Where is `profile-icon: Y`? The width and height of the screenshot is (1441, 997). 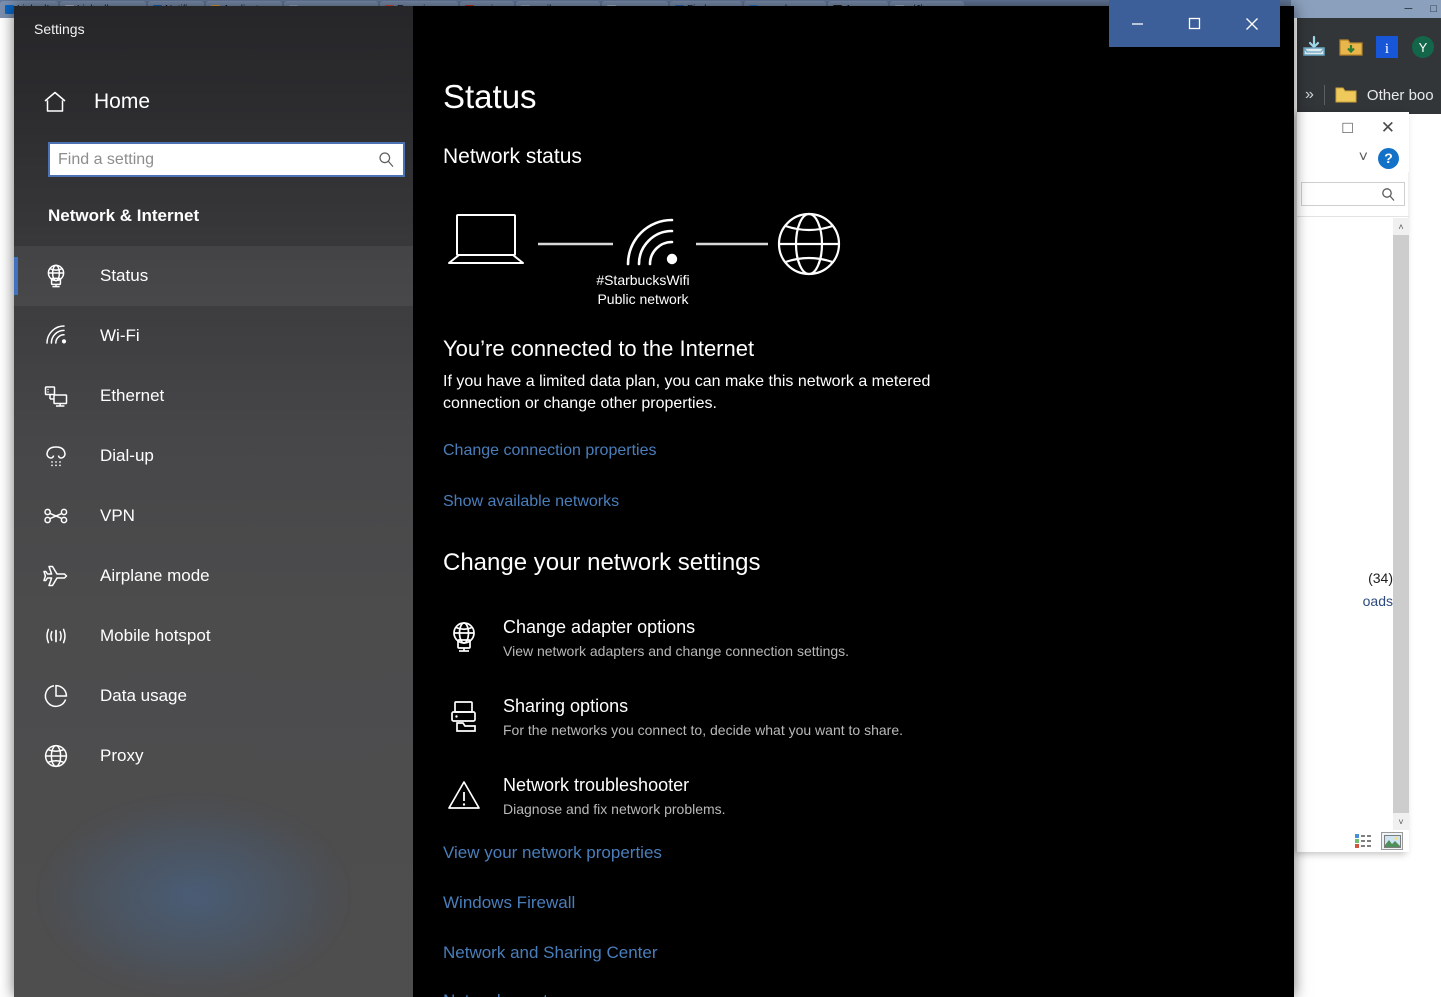 profile-icon: Y is located at coordinates (1423, 47).